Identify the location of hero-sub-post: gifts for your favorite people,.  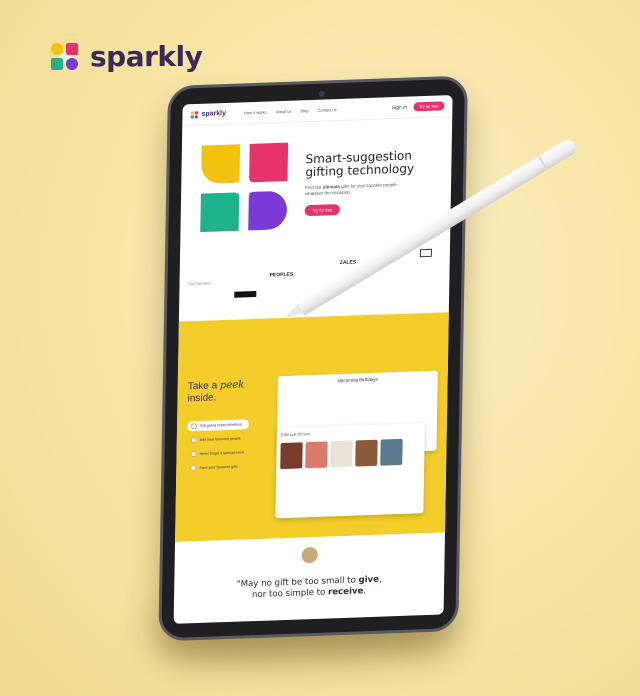
(368, 185).